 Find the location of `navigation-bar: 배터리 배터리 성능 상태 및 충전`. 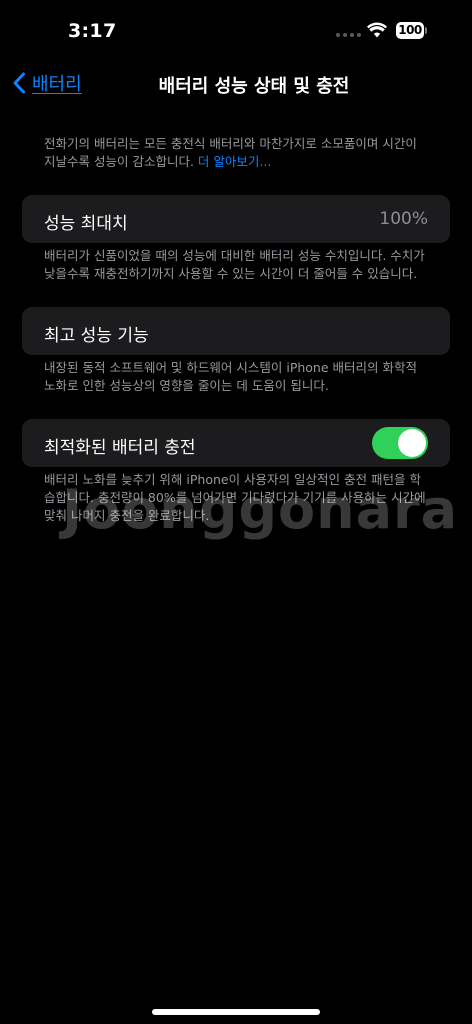

navigation-bar: 배터리 배터리 성능 상태 및 충전 is located at coordinates (236, 84).